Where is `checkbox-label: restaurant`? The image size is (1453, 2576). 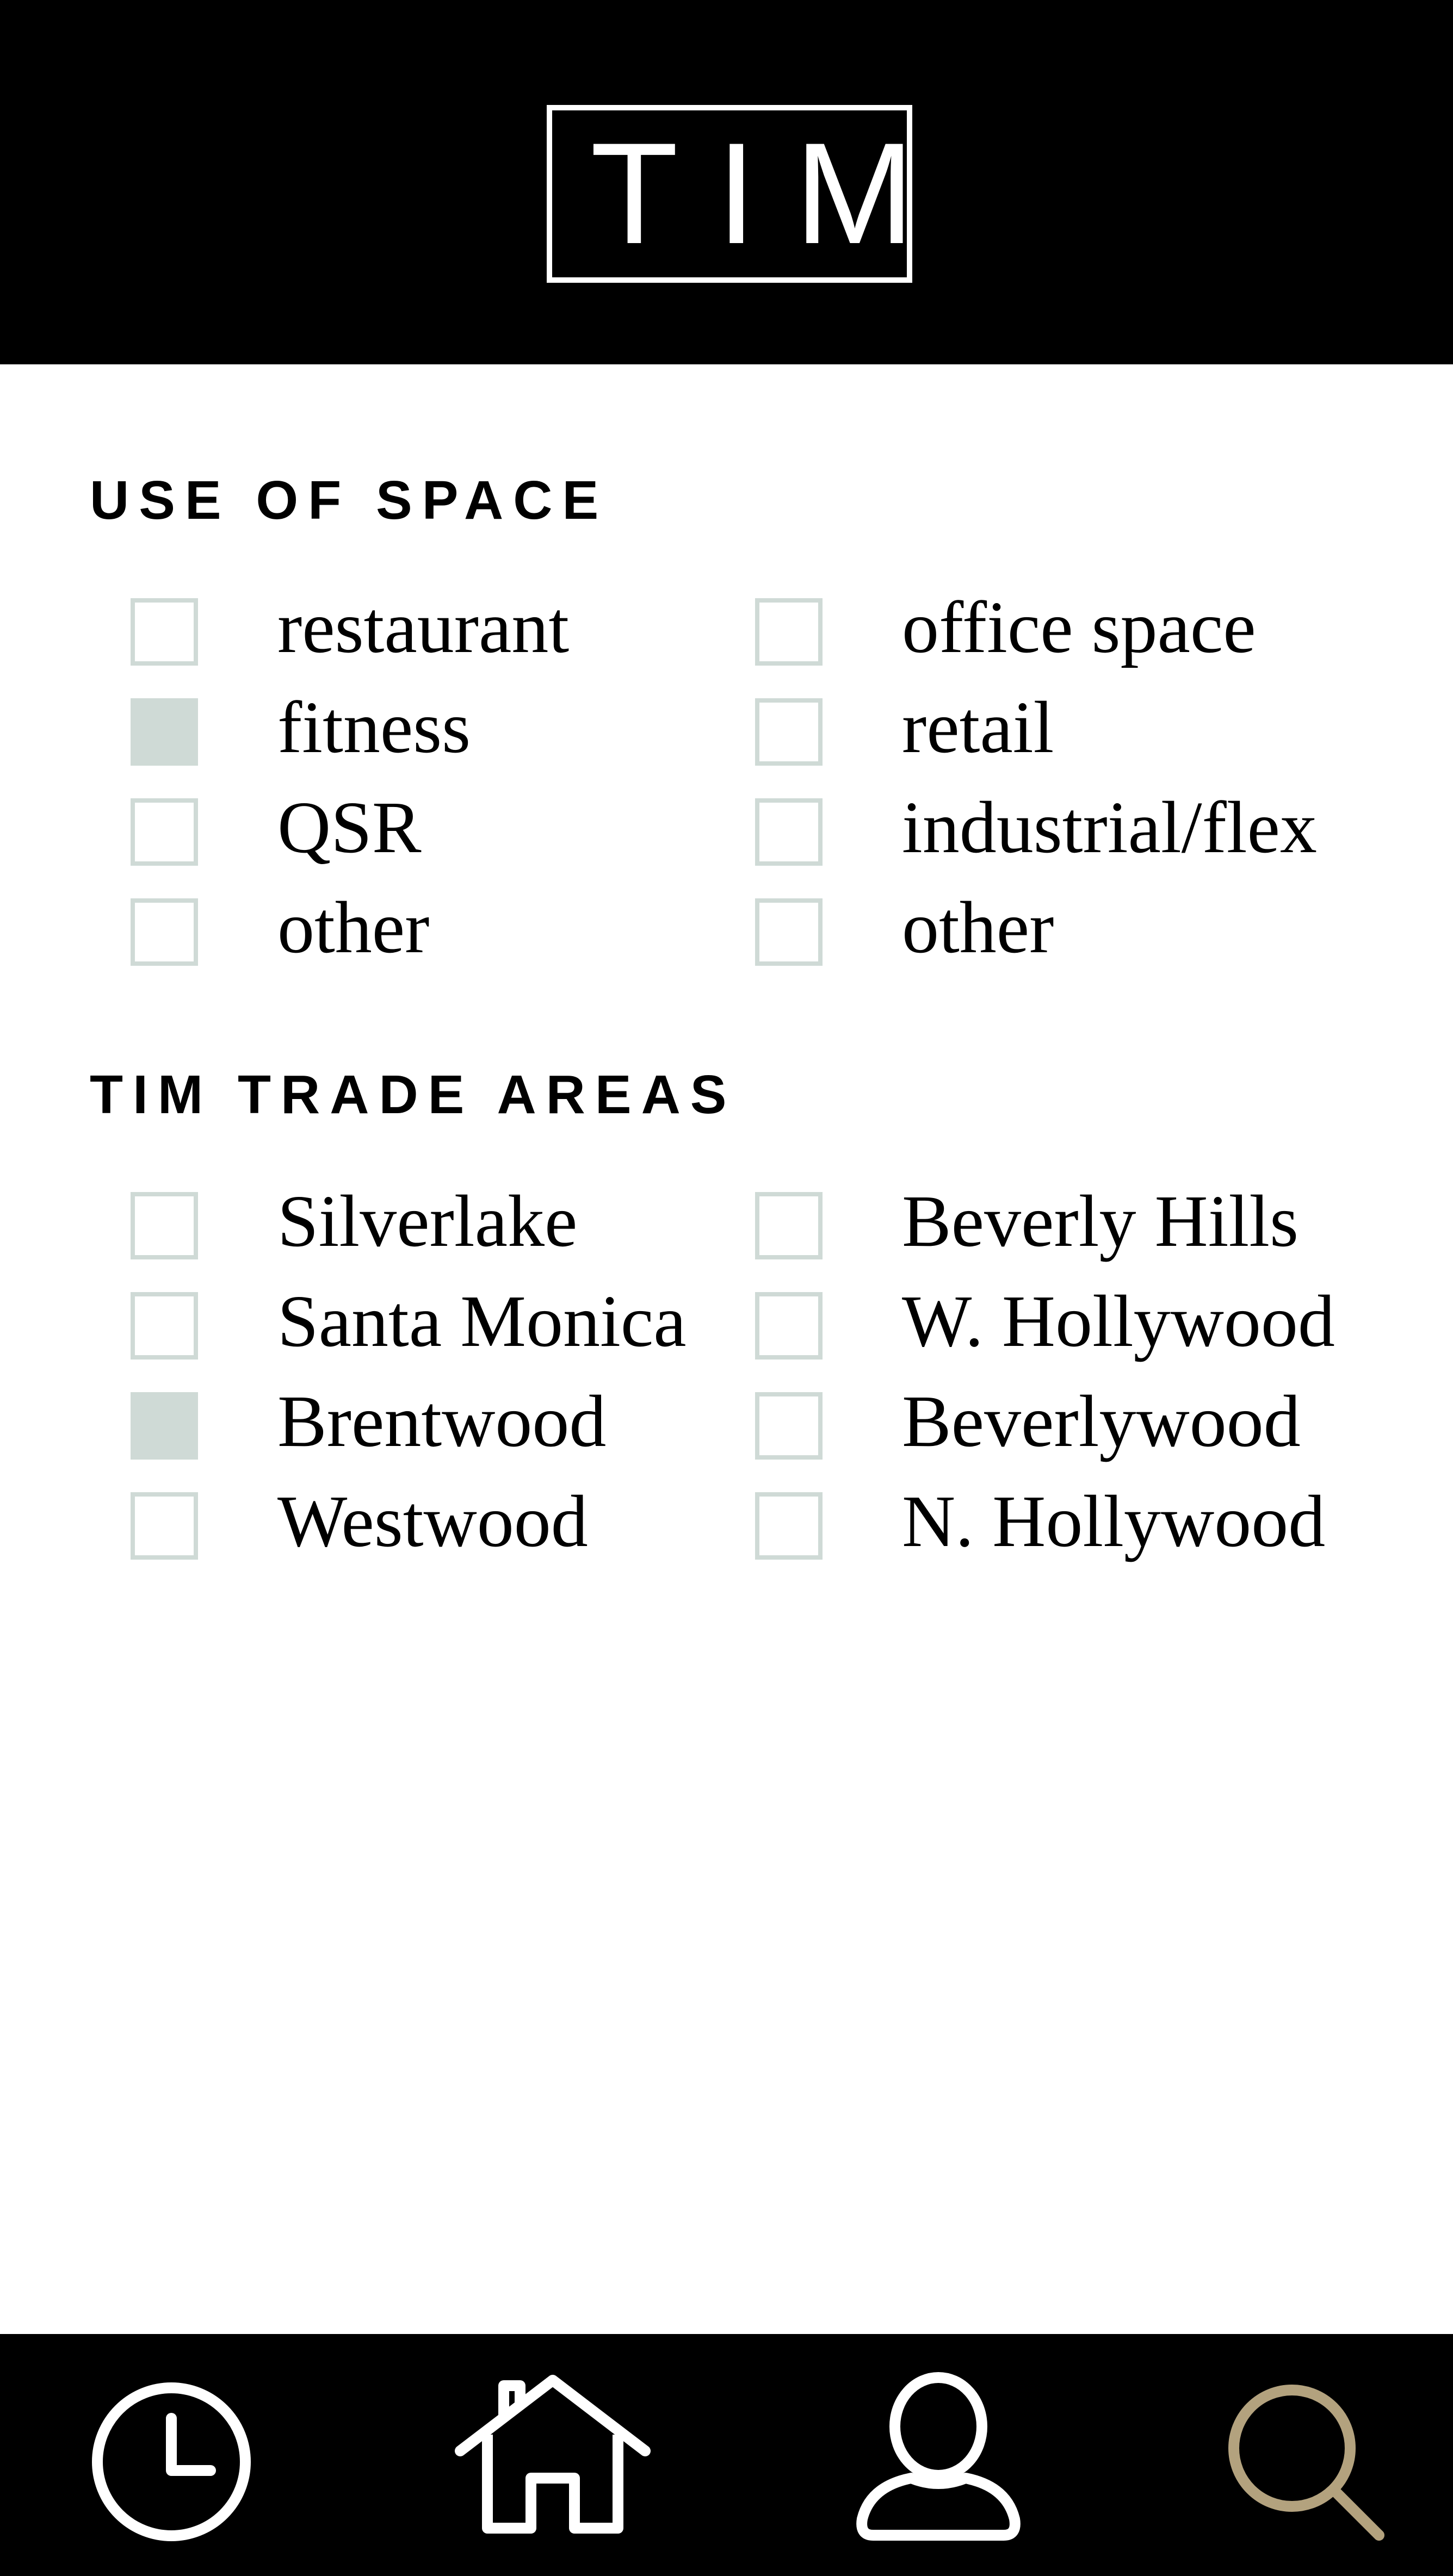 checkbox-label: restaurant is located at coordinates (423, 627).